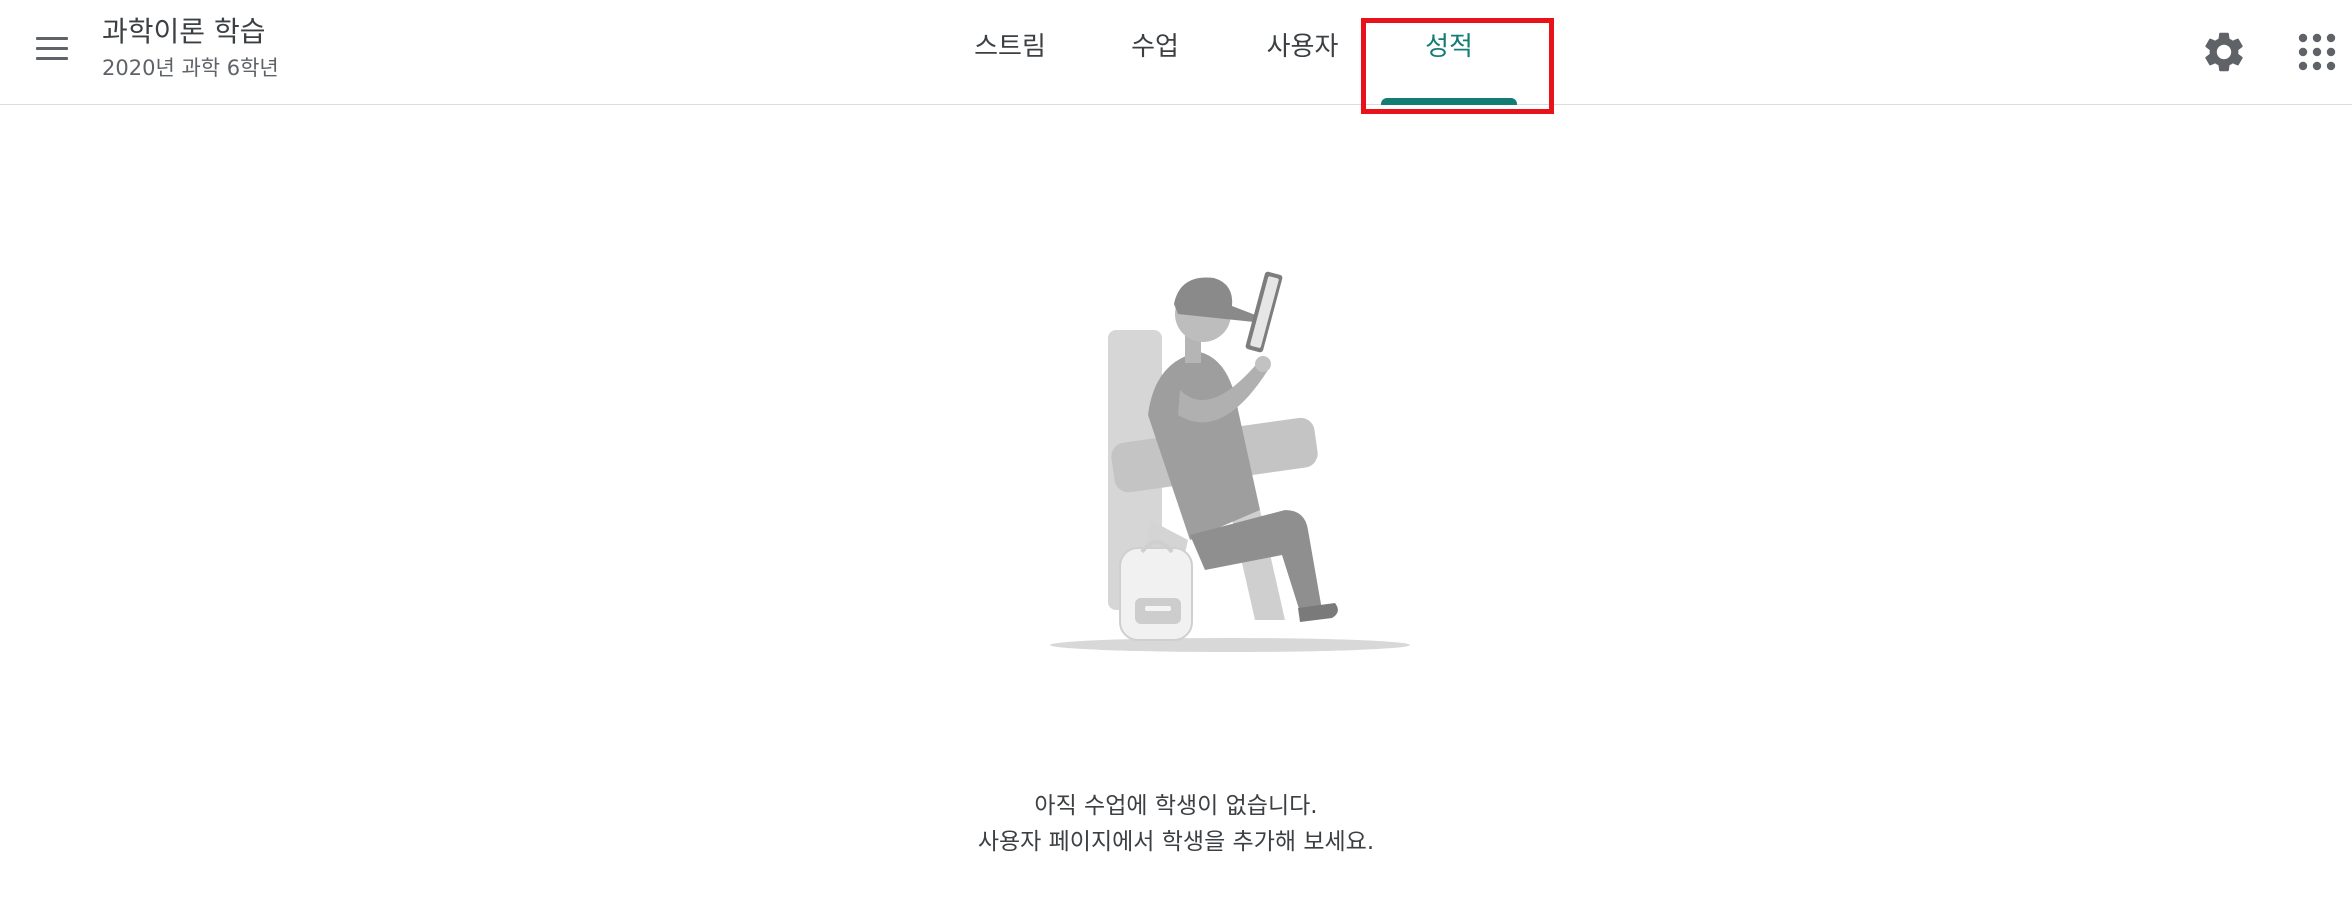 This screenshot has height=908, width=2352. What do you see at coordinates (1449, 101) in the screenshot?
I see `active-tab-indicator` at bounding box center [1449, 101].